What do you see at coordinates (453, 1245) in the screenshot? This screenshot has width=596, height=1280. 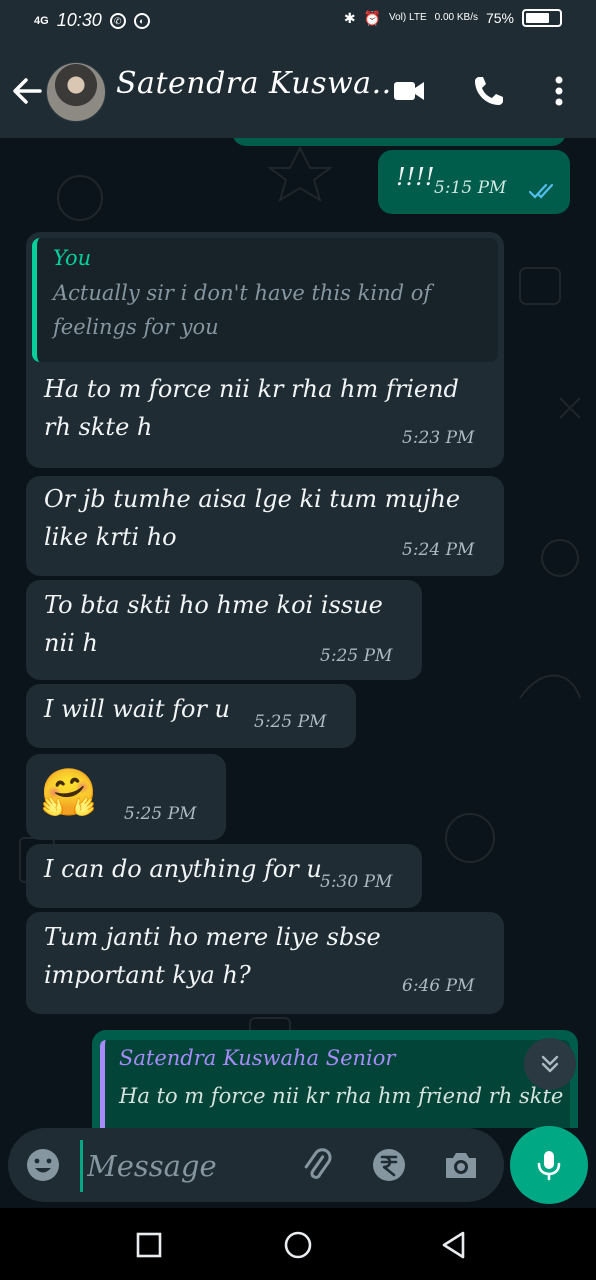 I see `back-button` at bounding box center [453, 1245].